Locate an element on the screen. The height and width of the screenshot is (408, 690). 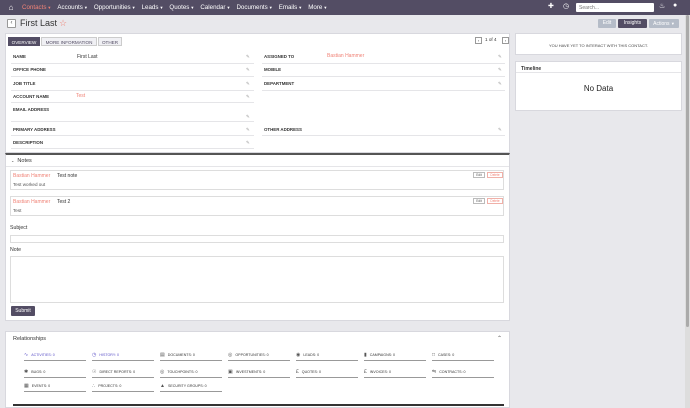
nav-emails: Emails▼ is located at coordinates (291, 7).